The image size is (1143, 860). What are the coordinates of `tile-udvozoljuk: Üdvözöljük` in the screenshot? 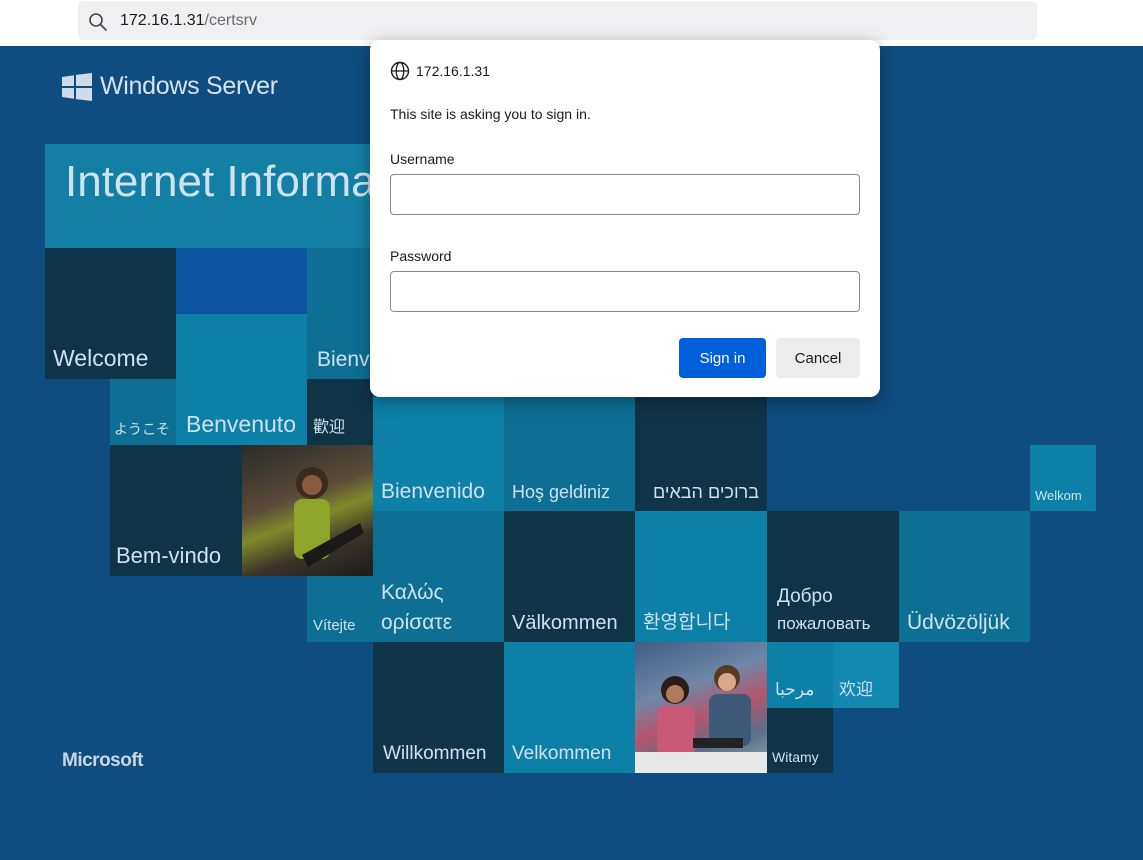 It's located at (964, 576).